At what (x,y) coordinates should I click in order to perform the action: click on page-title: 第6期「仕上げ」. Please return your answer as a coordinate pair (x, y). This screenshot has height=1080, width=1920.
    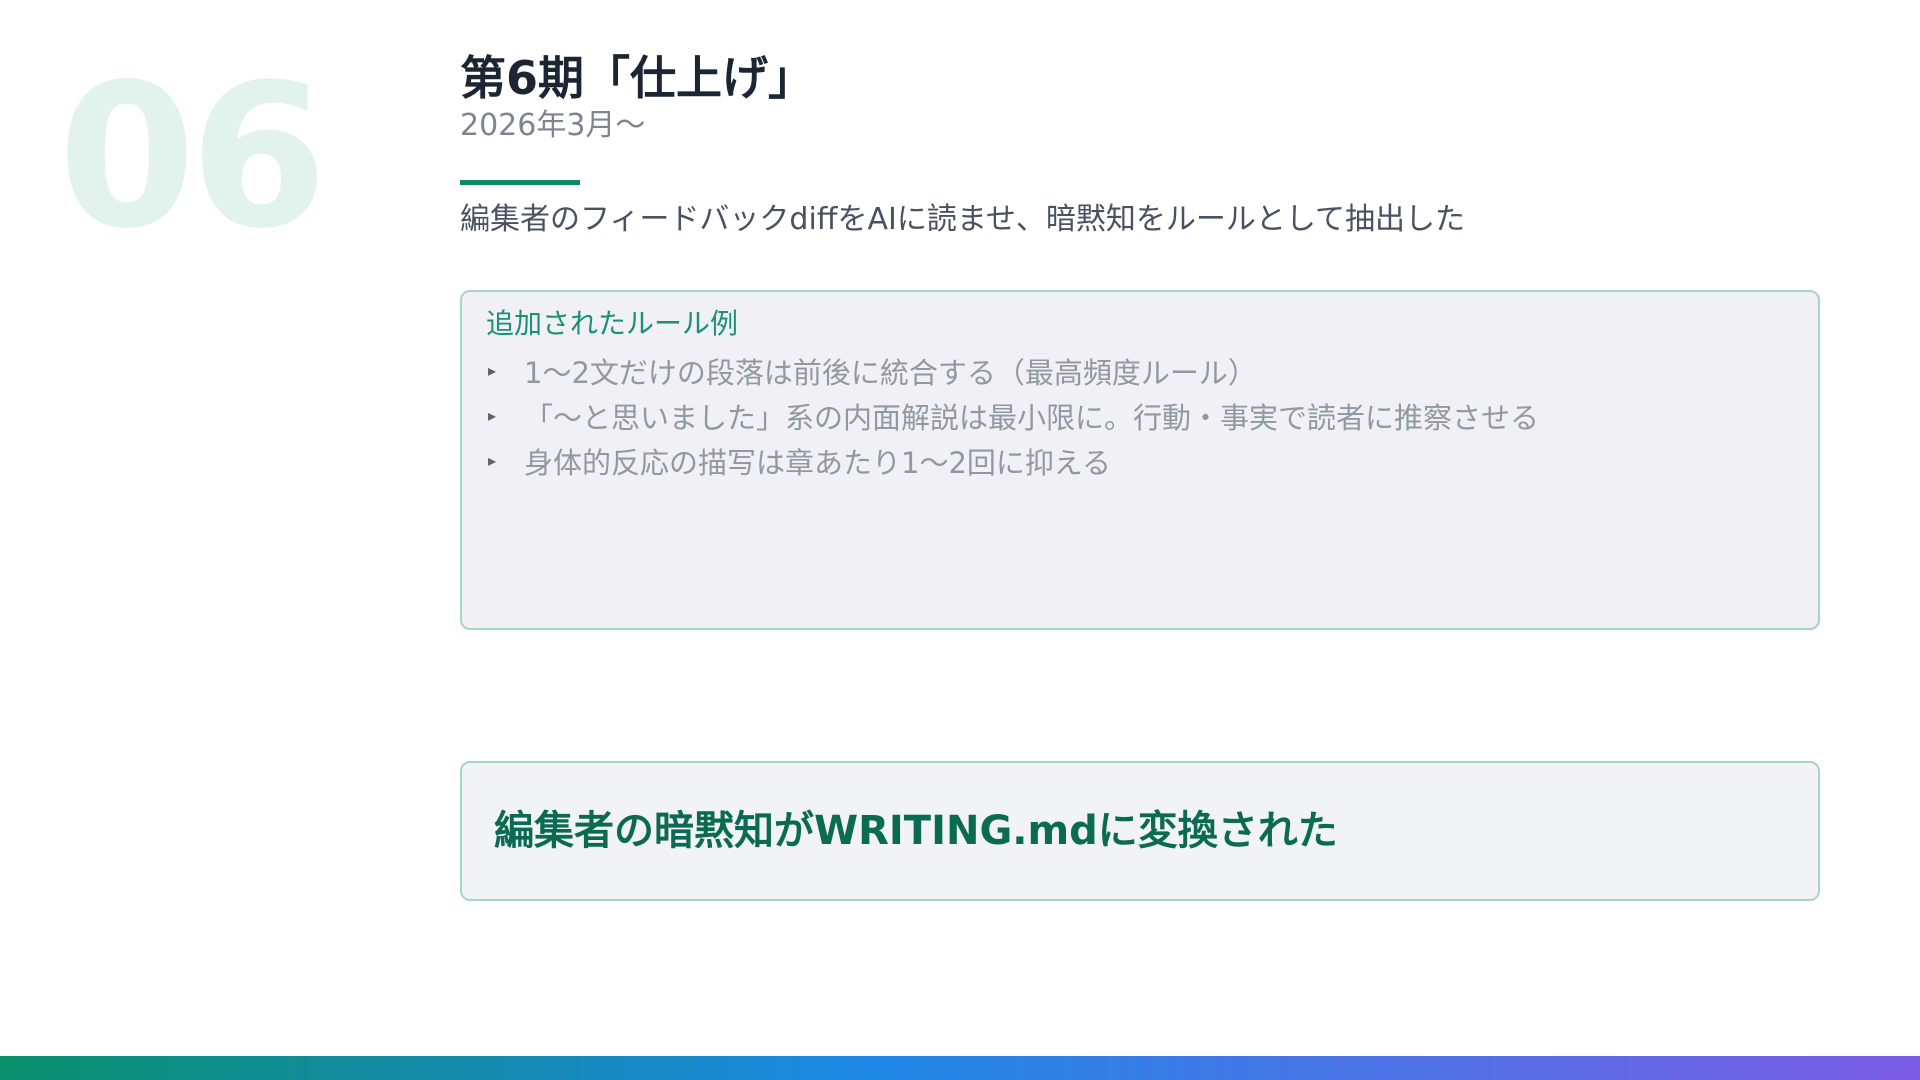
    Looking at the image, I should click on (637, 78).